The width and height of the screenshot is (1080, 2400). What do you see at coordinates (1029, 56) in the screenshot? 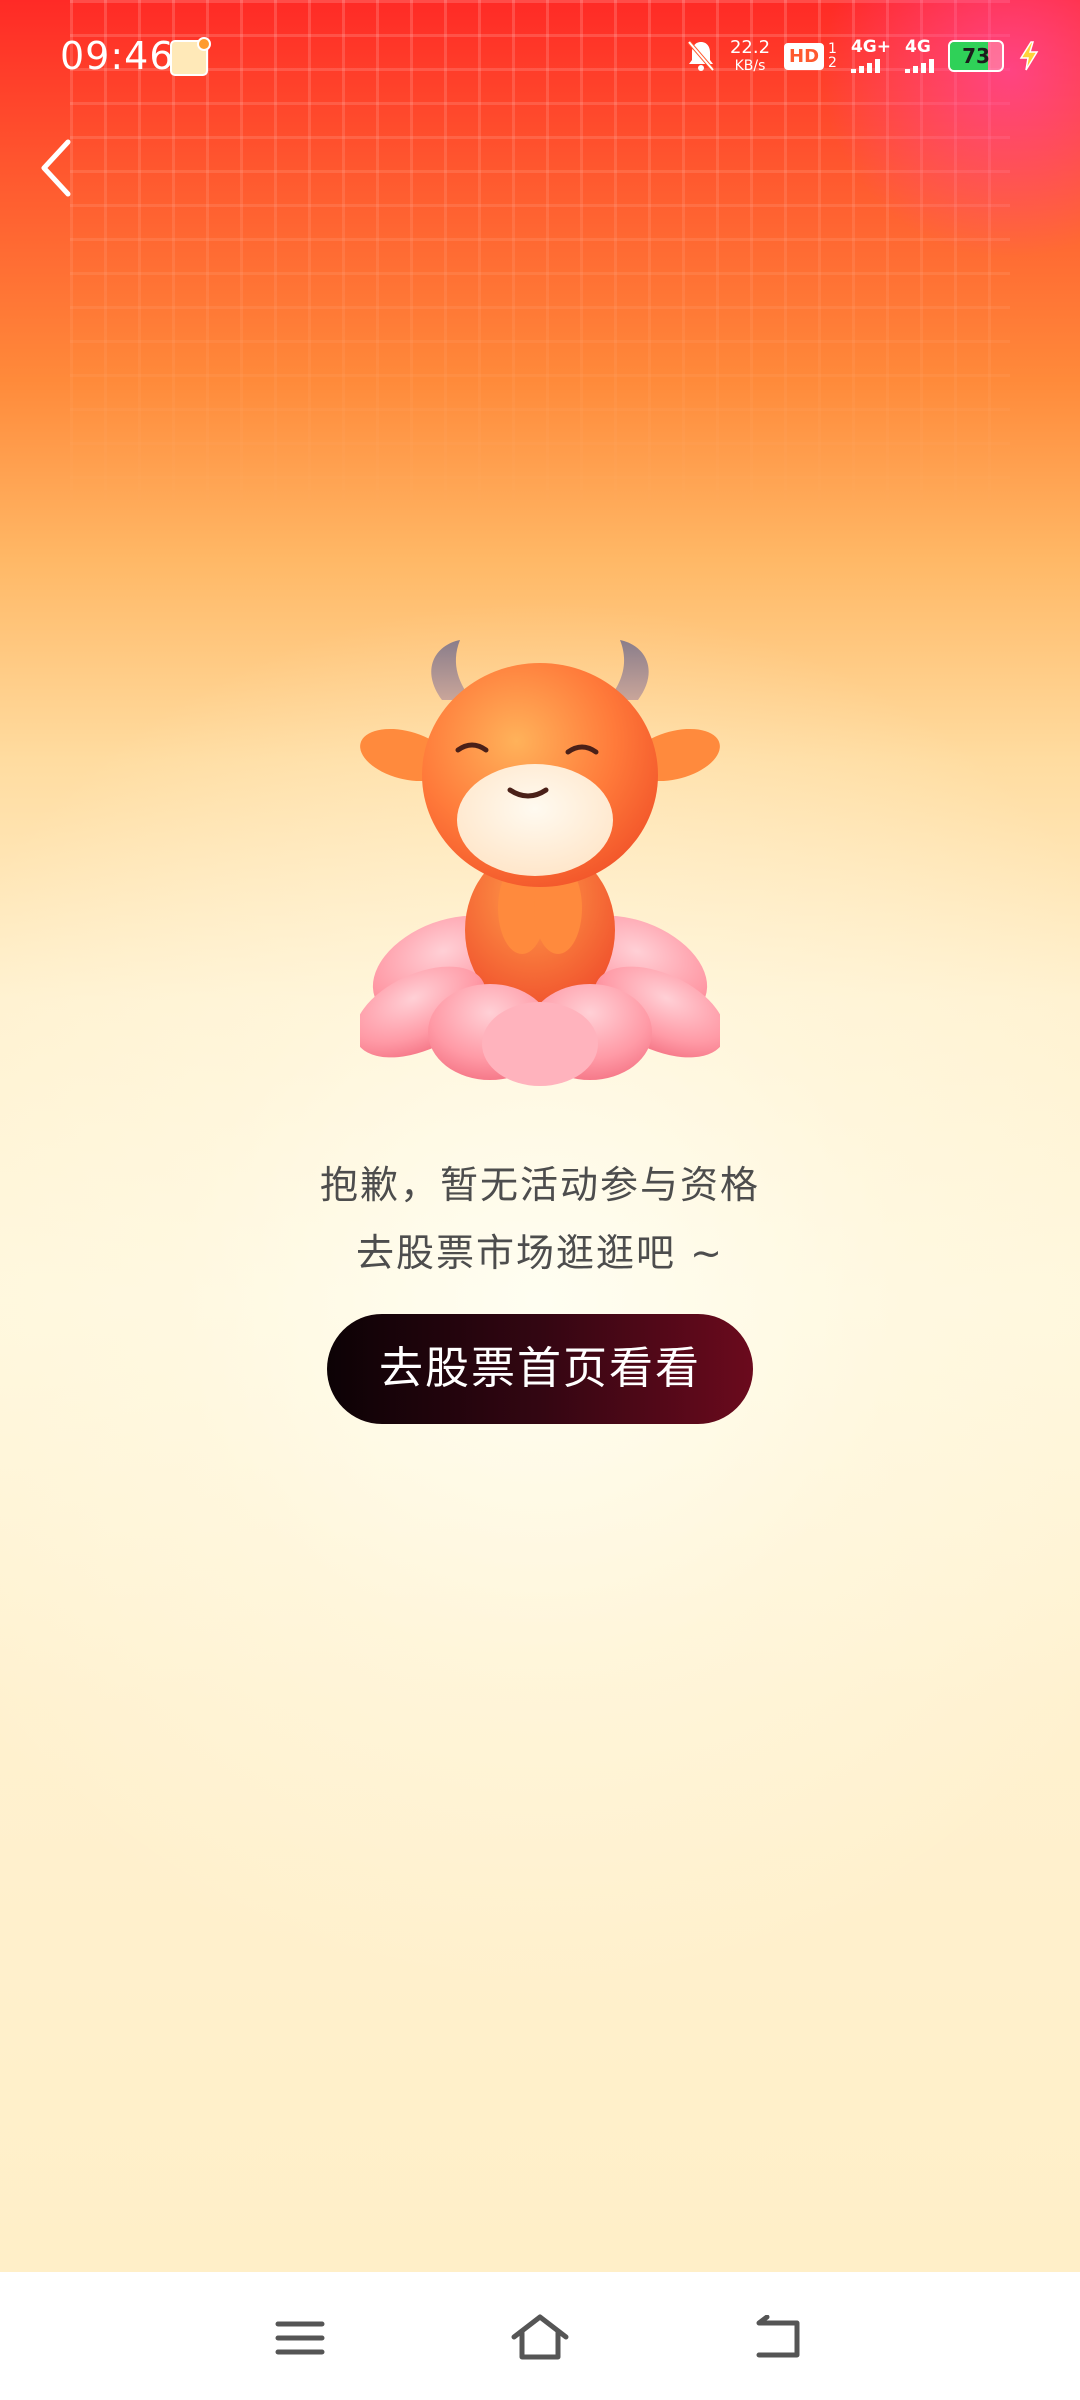
I see `charging-bolt-icon` at bounding box center [1029, 56].